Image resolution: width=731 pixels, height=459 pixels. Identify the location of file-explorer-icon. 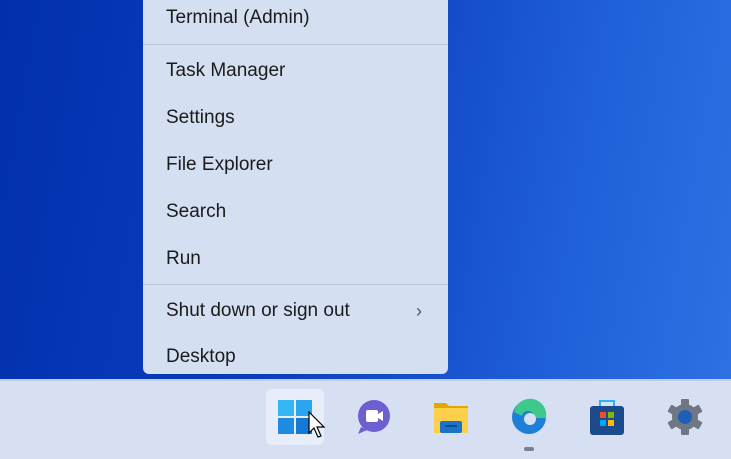
(451, 418).